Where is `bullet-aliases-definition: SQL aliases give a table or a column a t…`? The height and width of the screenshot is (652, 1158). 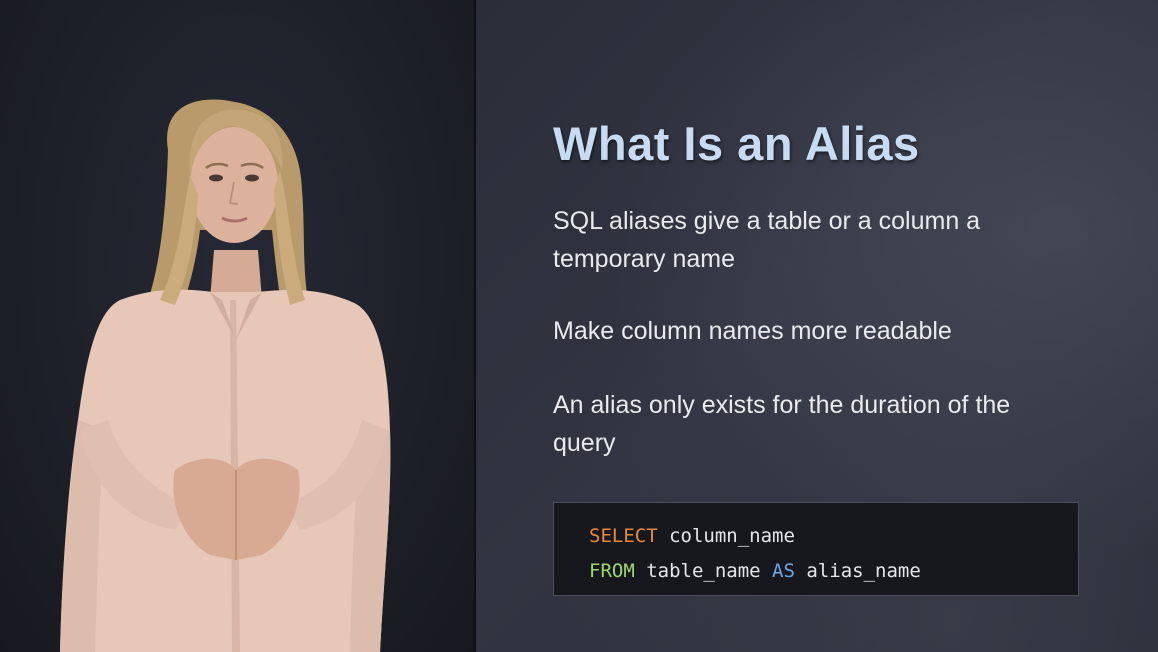 bullet-aliases-definition: SQL aliases give a table or a column a t… is located at coordinates (767, 240).